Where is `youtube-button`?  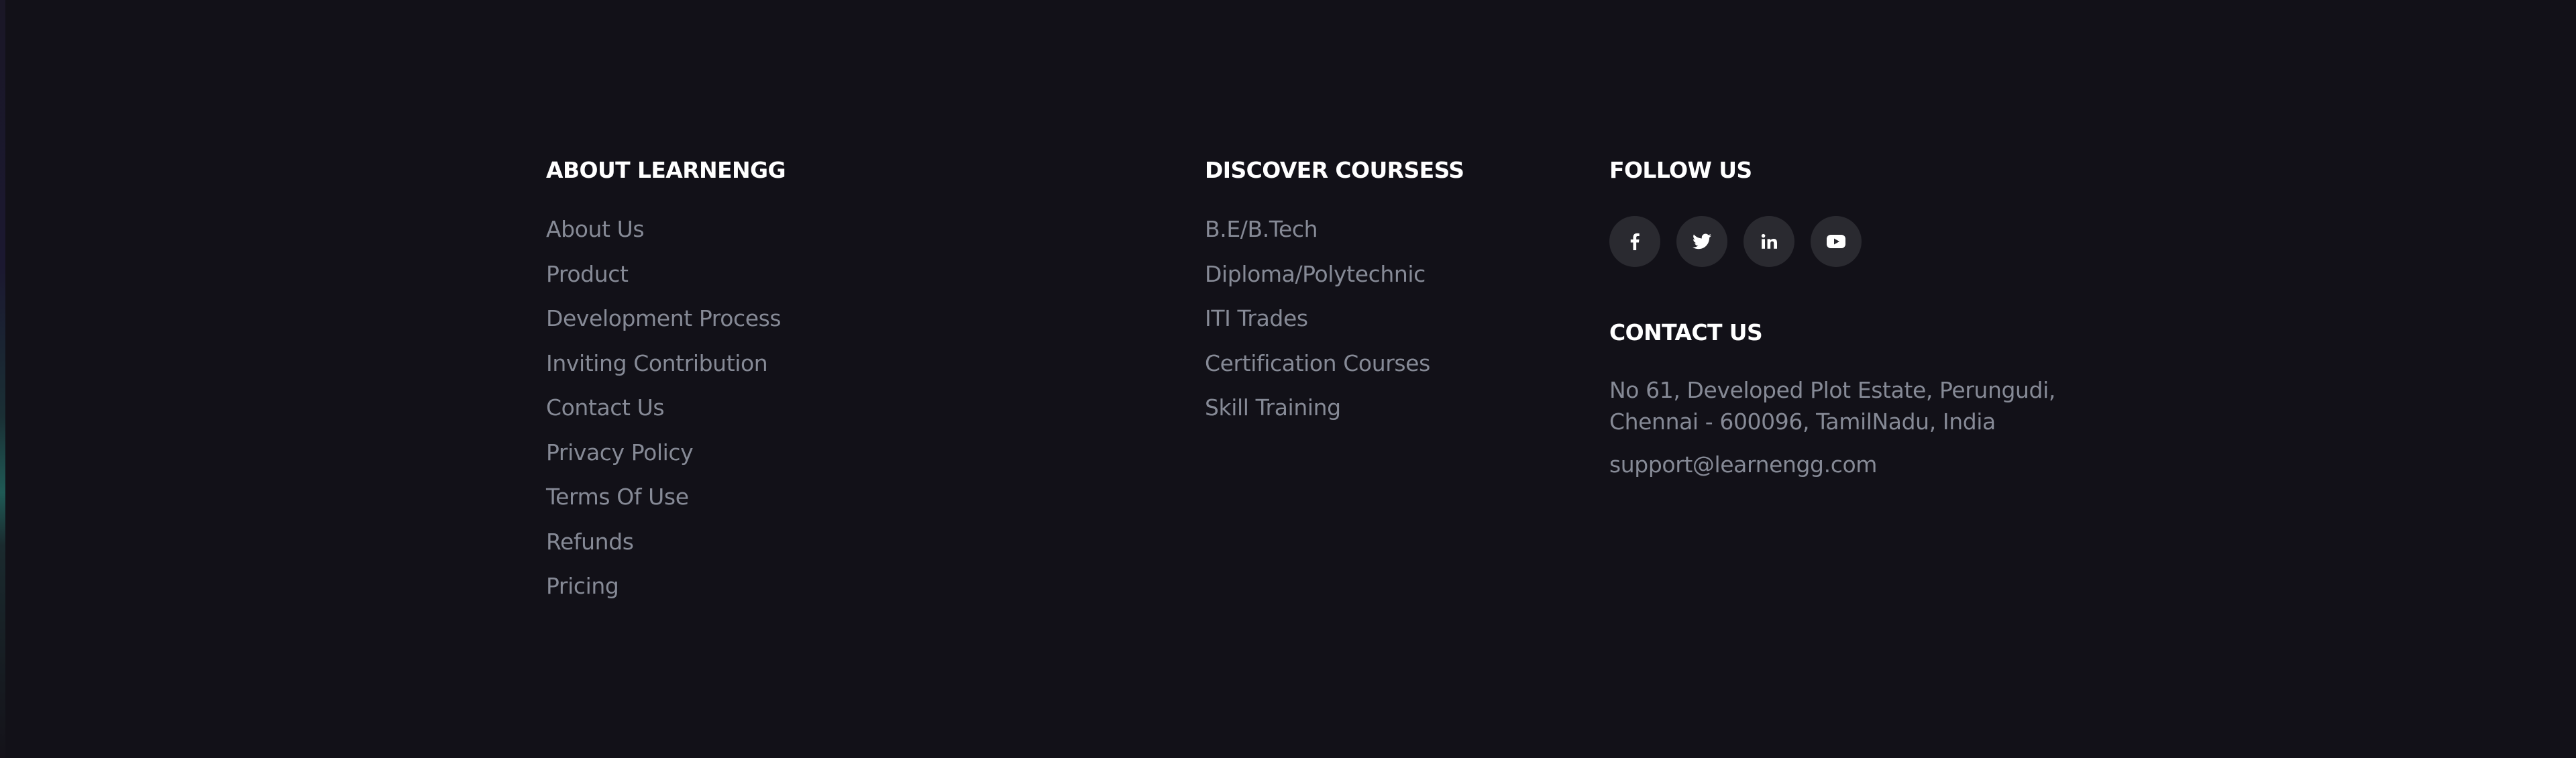 youtube-button is located at coordinates (1836, 241).